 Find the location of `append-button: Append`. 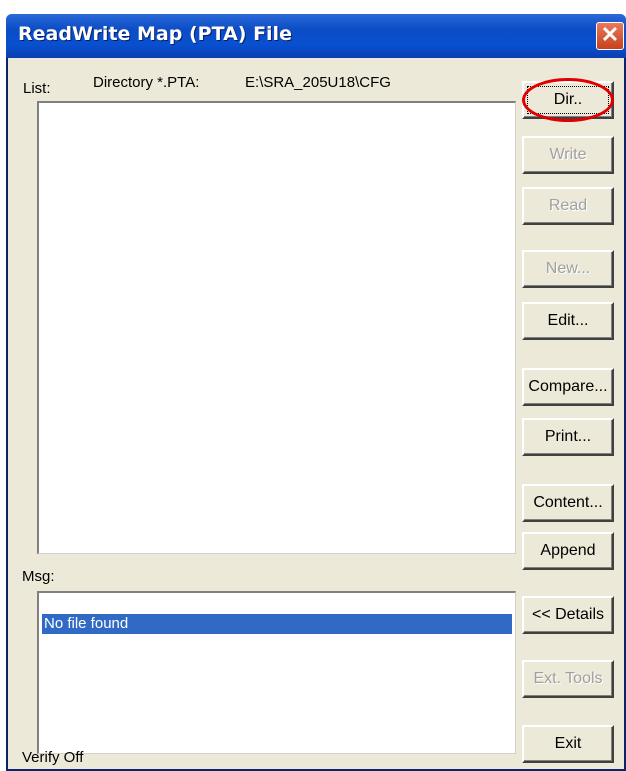

append-button: Append is located at coordinates (568, 551).